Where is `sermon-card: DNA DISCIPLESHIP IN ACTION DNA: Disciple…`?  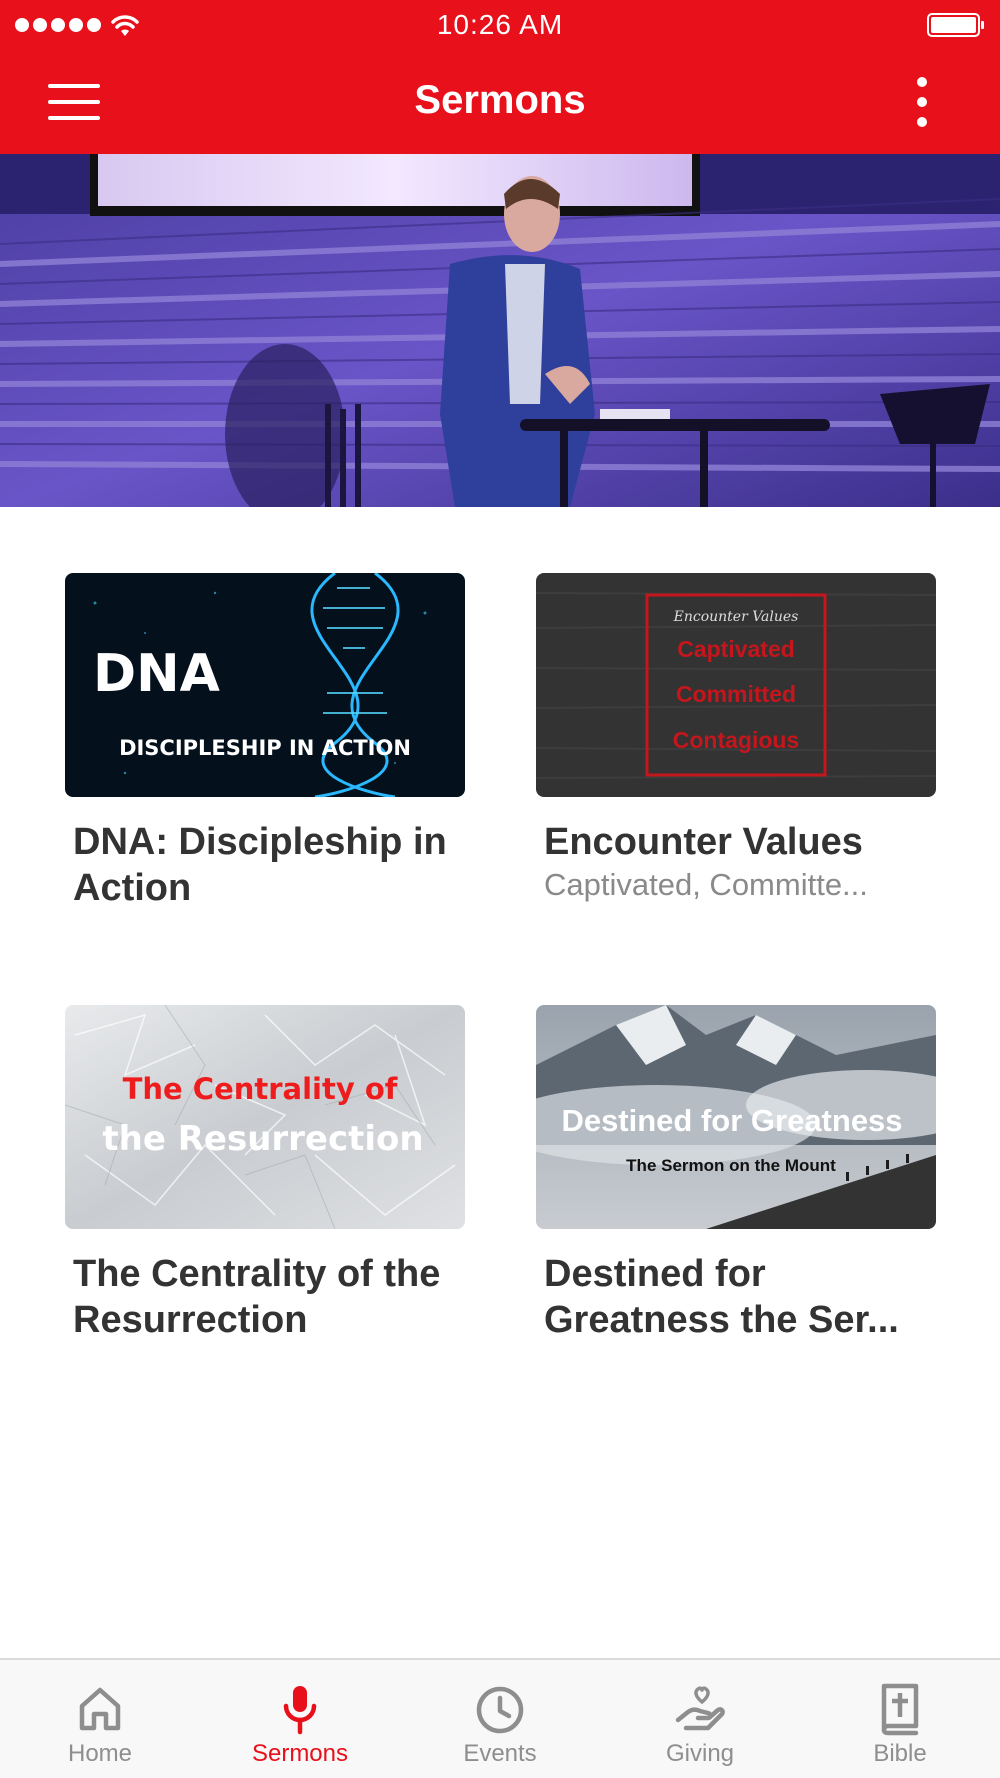 sermon-card: DNA DISCIPLESHIP IN ACTION DNA: Disciple… is located at coordinates (265, 742).